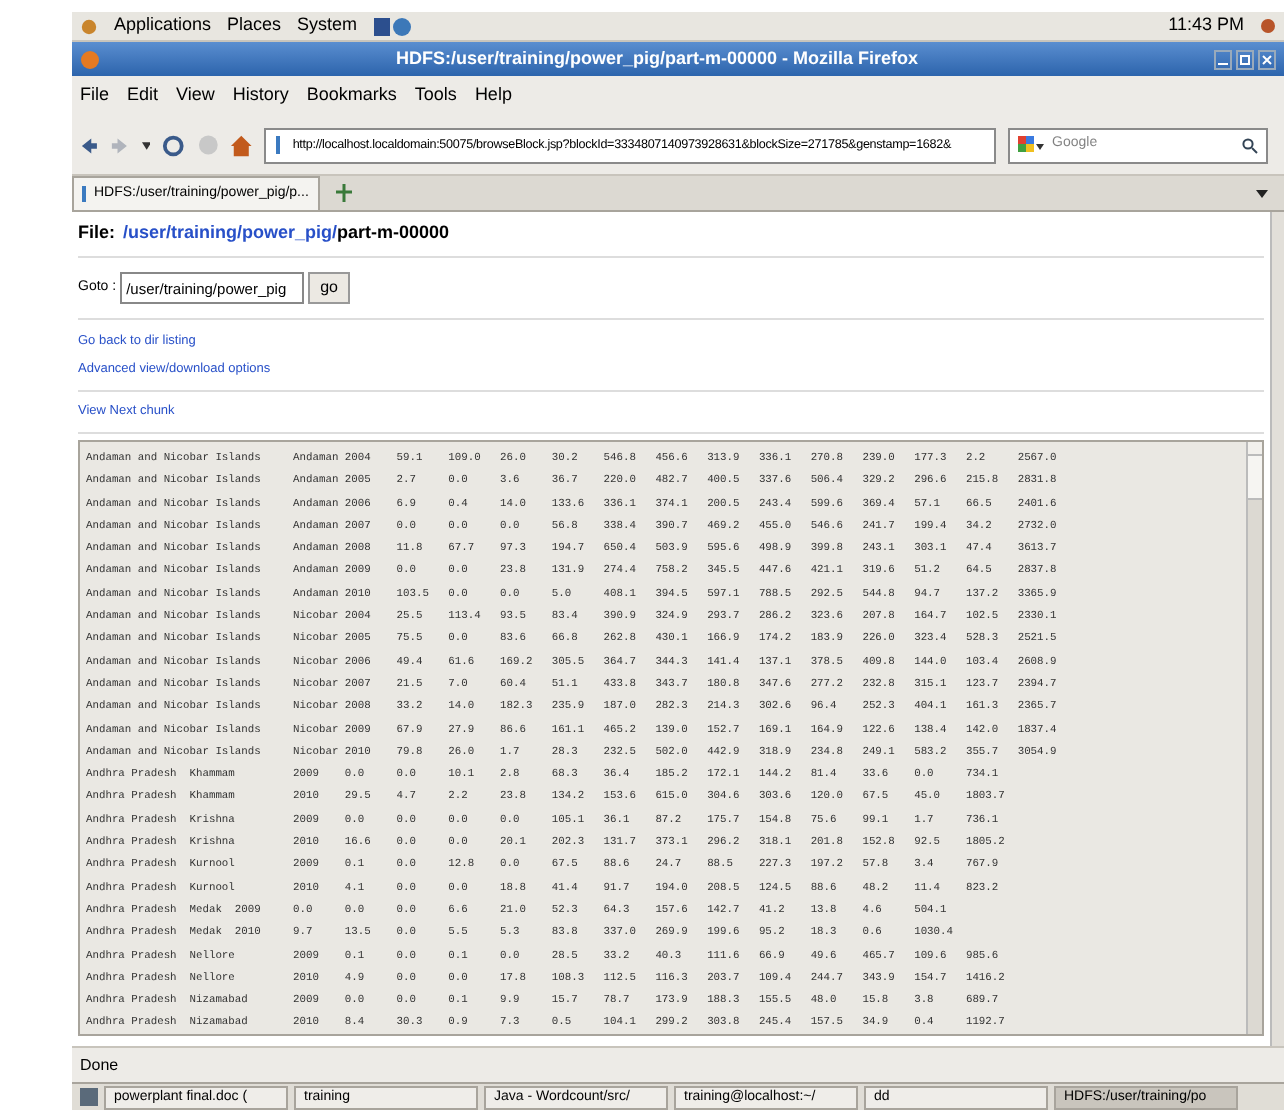 The width and height of the screenshot is (1284, 1110). I want to click on close-icon, so click(1267, 59).